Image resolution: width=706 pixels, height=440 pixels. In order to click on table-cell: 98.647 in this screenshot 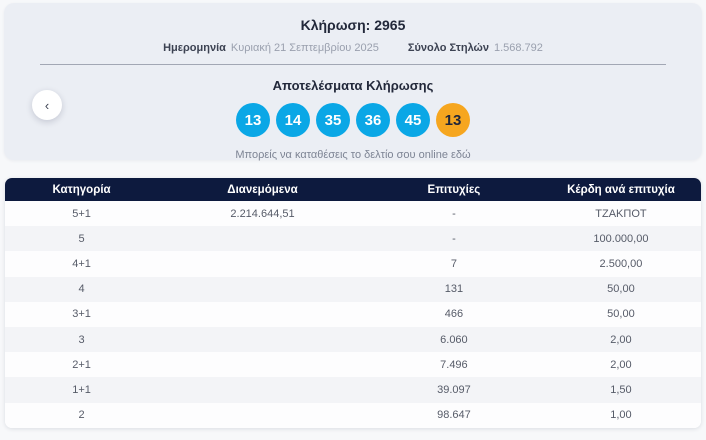, I will do `click(454, 415)`.